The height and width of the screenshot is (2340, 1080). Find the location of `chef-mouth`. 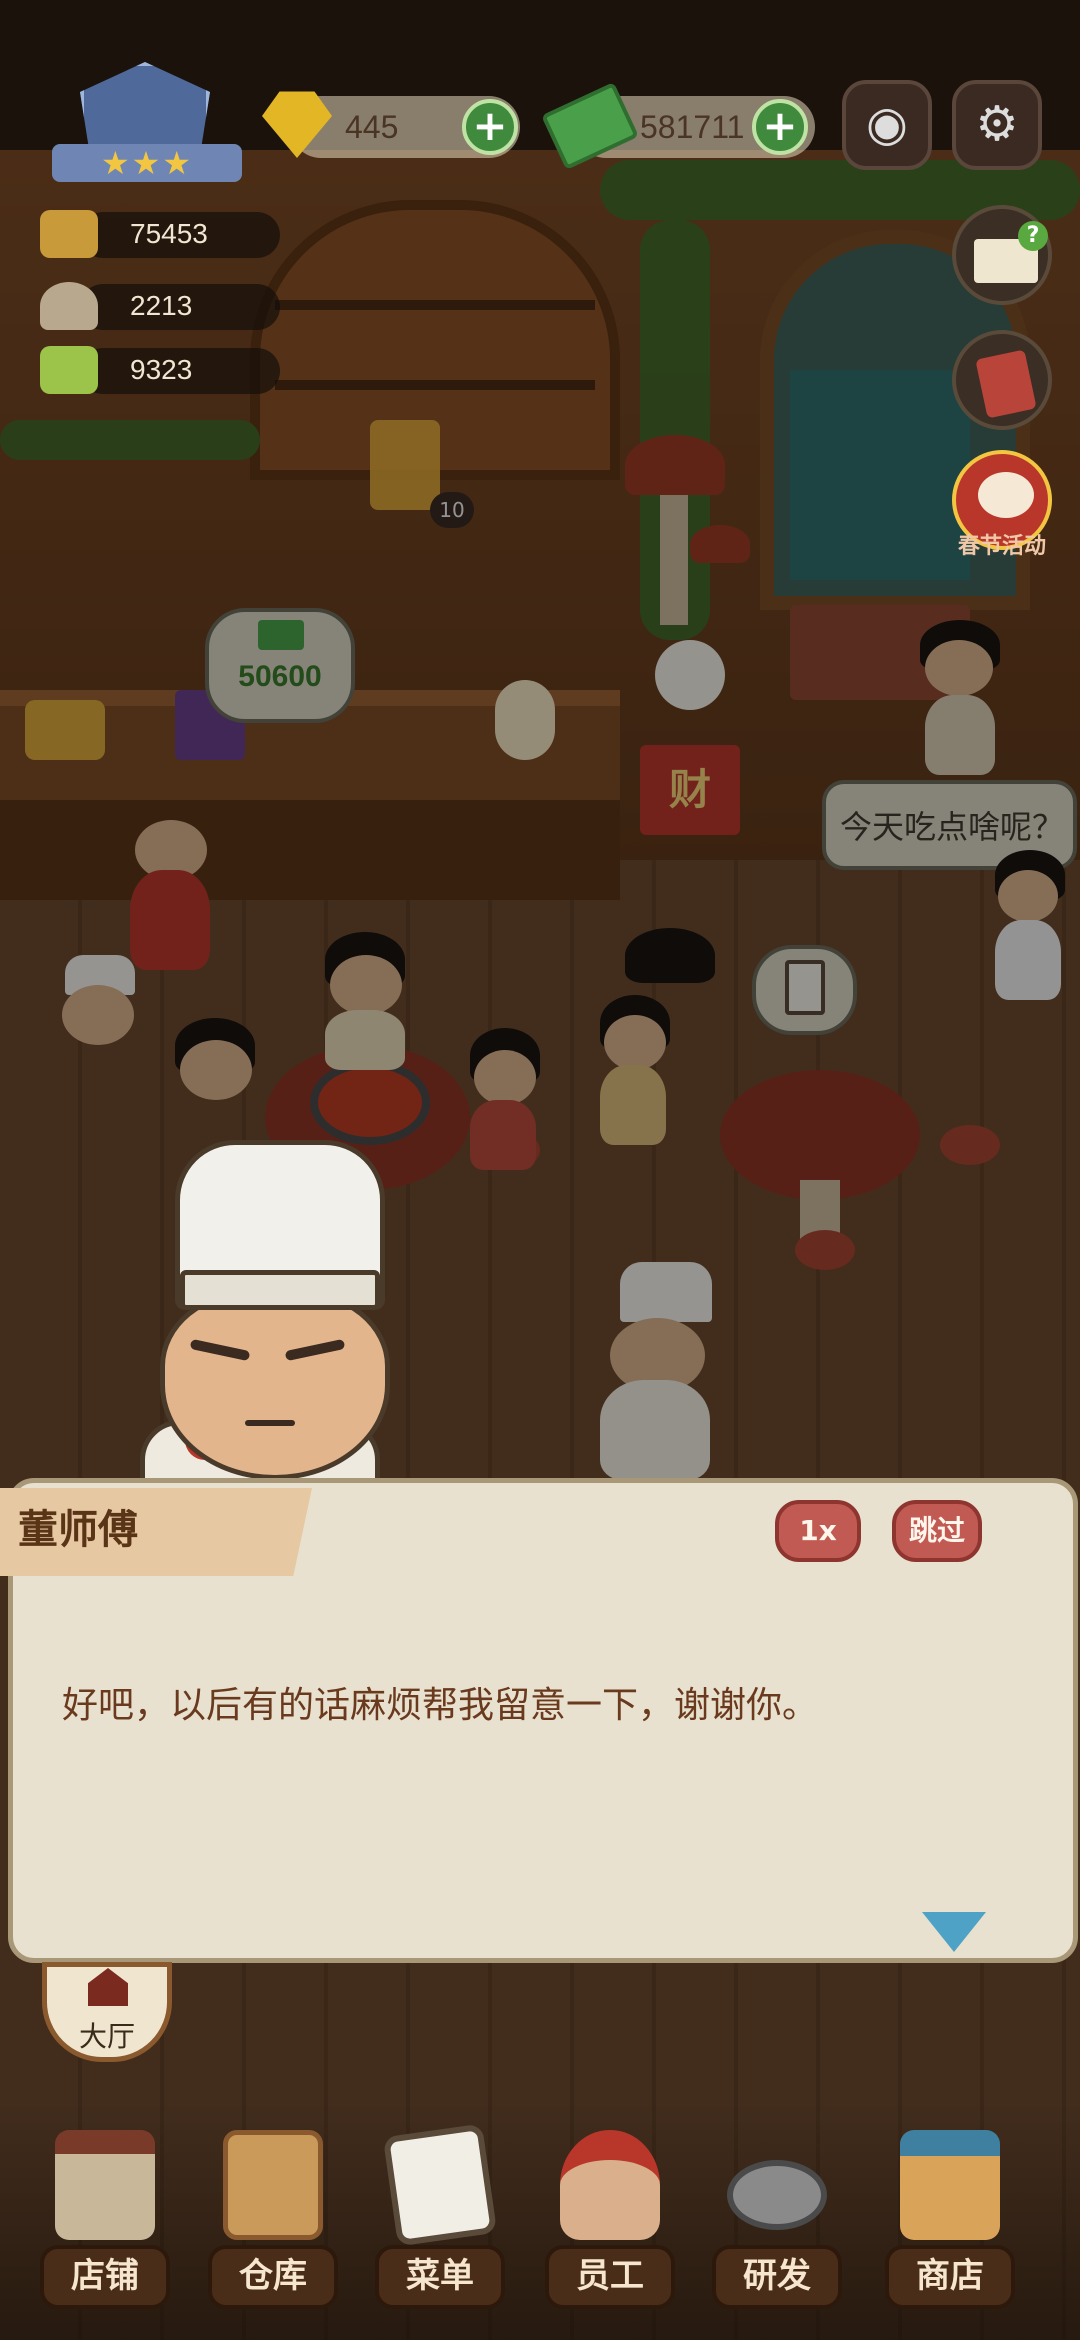

chef-mouth is located at coordinates (270, 1423).